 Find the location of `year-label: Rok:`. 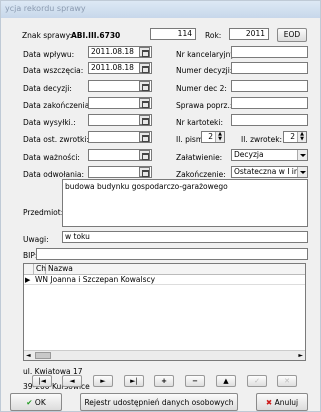

year-label: Rok: is located at coordinates (213, 35).